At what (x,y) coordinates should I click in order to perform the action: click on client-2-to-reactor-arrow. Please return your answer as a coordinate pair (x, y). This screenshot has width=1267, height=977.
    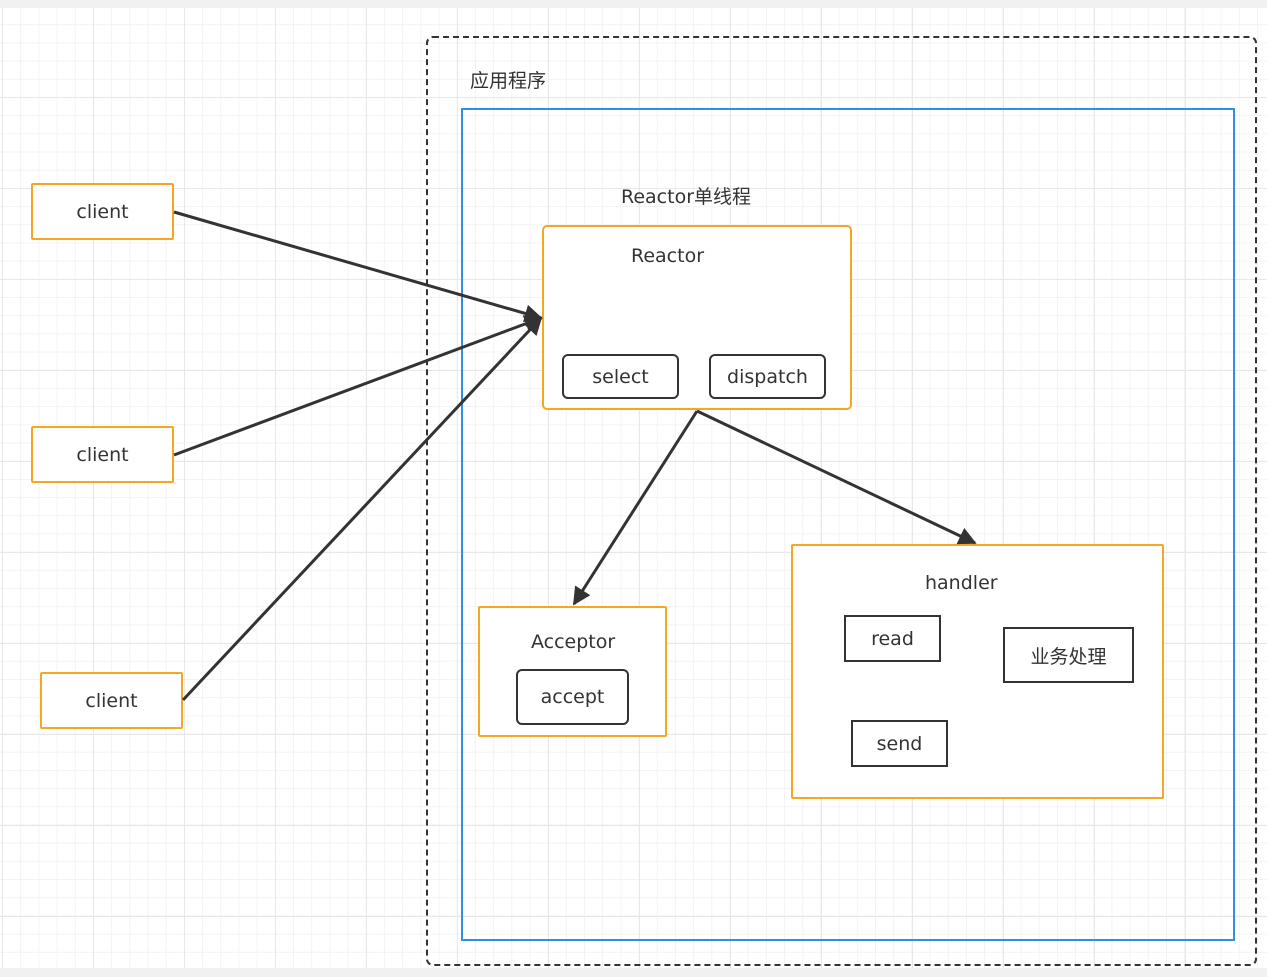
    Looking at the image, I should click on (358, 386).